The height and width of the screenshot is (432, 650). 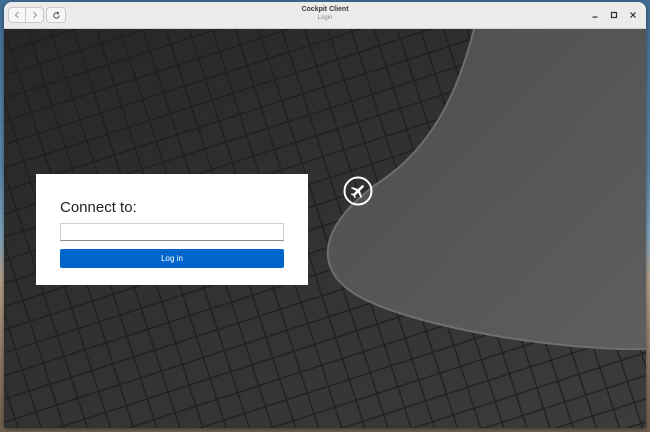 I want to click on minimize-button, so click(x=595, y=15).